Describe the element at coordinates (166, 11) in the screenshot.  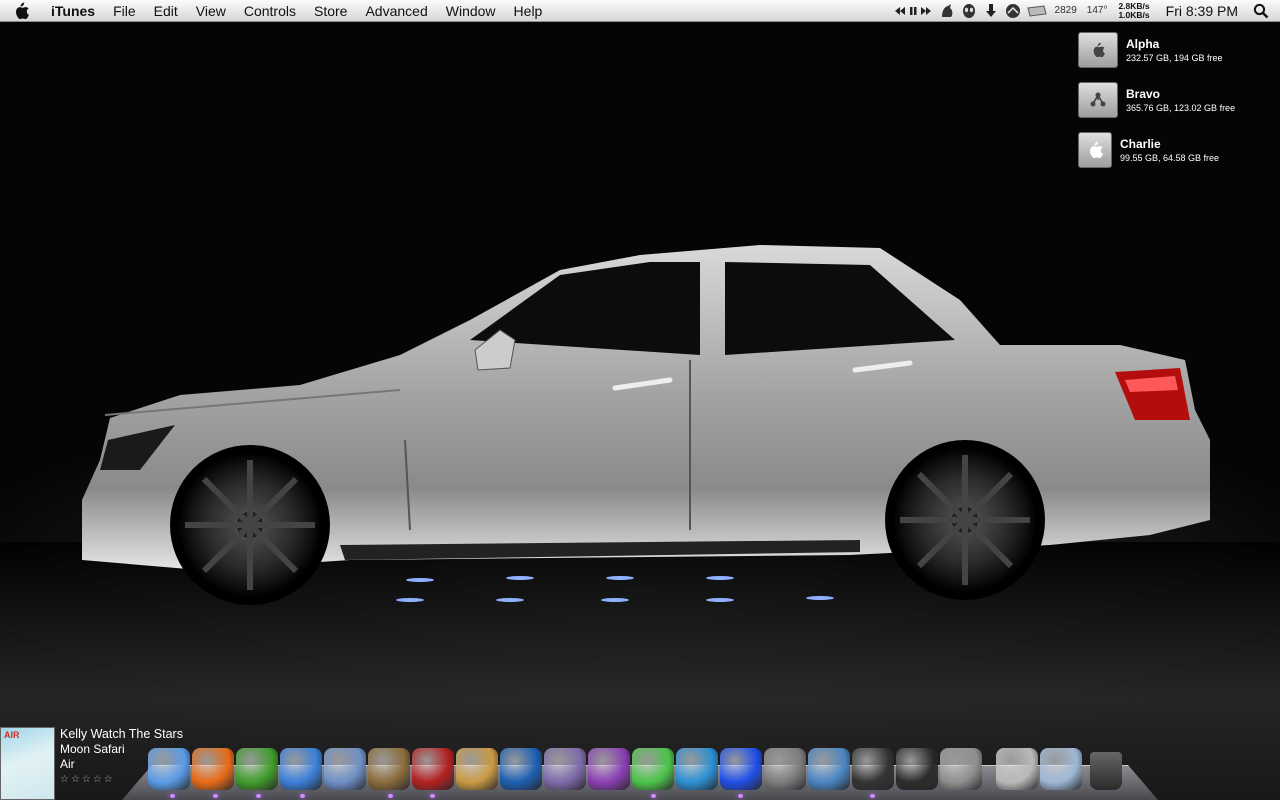
I see `menu-edit: Edit` at that location.